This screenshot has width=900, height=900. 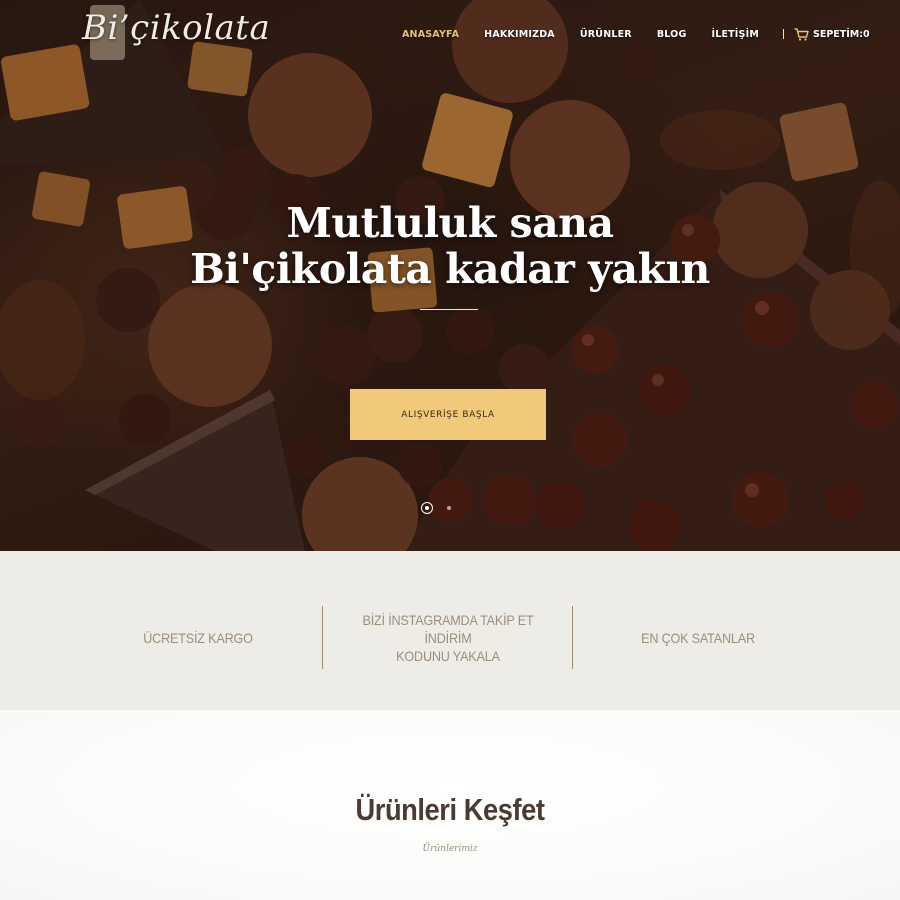 I want to click on hero-title-line2: Bi'çikolata kadar yakın, so click(x=450, y=269).